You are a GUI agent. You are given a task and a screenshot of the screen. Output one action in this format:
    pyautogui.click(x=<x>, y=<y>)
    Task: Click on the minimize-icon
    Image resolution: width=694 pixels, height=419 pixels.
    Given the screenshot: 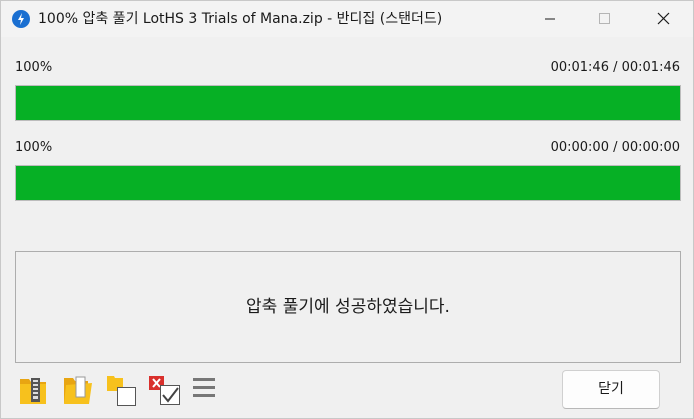 What is the action you would take?
    pyautogui.click(x=550, y=19)
    